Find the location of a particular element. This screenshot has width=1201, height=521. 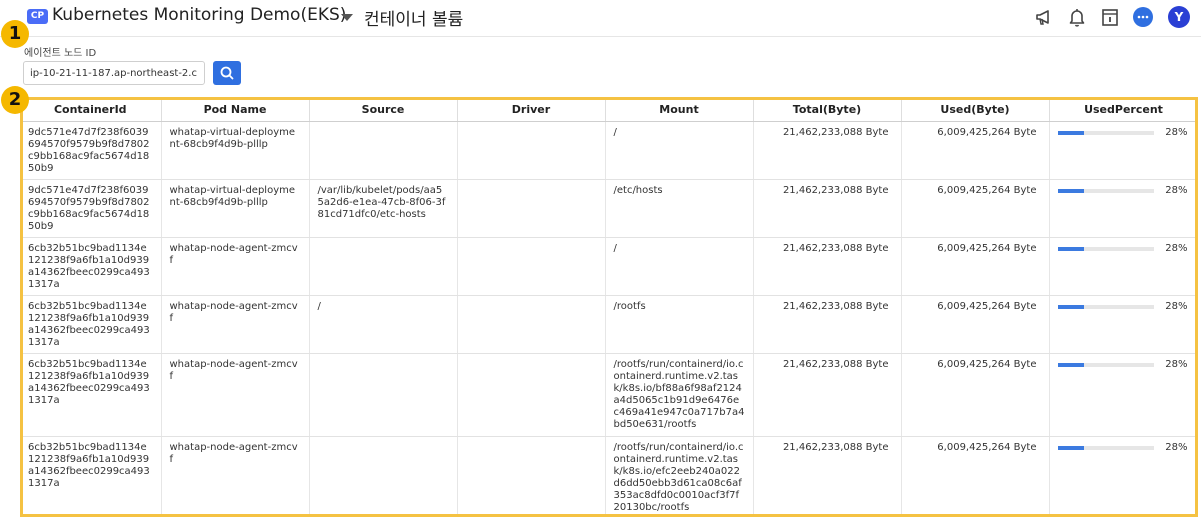

project-name: Kubernetes Monitoring Demo(EKS) is located at coordinates (199, 15).